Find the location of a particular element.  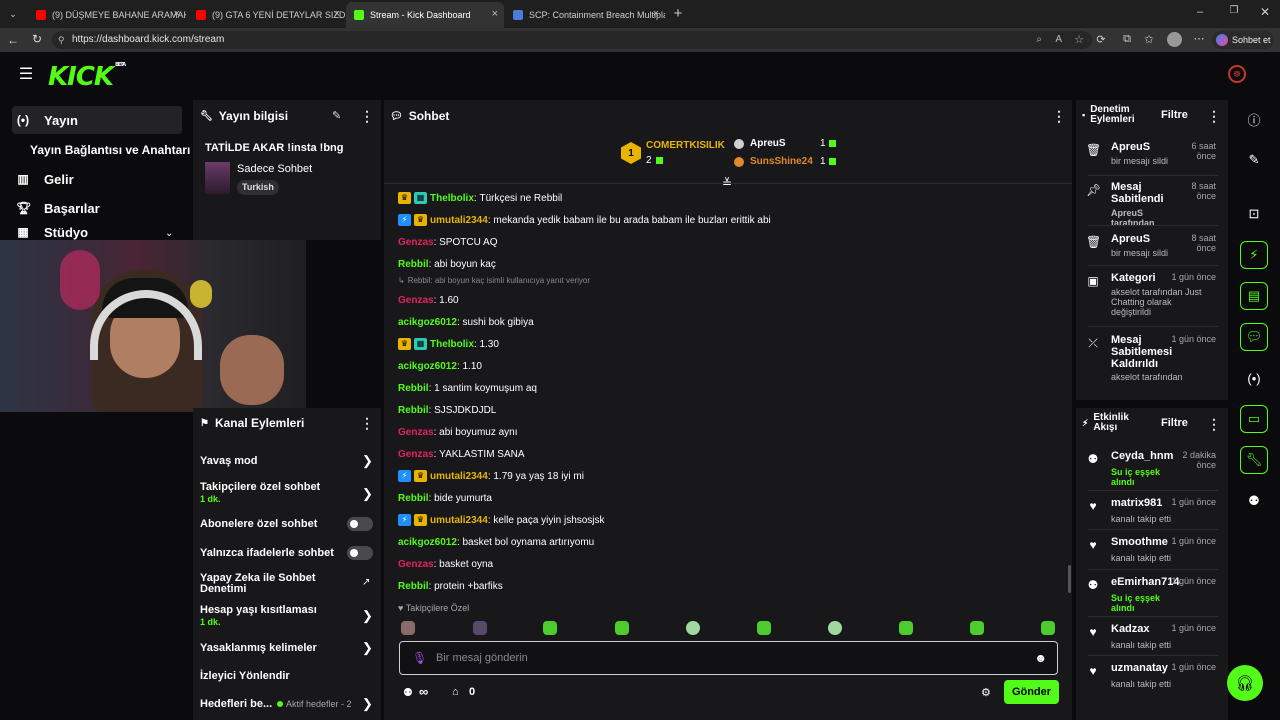

more-icon: ⋯ is located at coordinates (1199, 38).